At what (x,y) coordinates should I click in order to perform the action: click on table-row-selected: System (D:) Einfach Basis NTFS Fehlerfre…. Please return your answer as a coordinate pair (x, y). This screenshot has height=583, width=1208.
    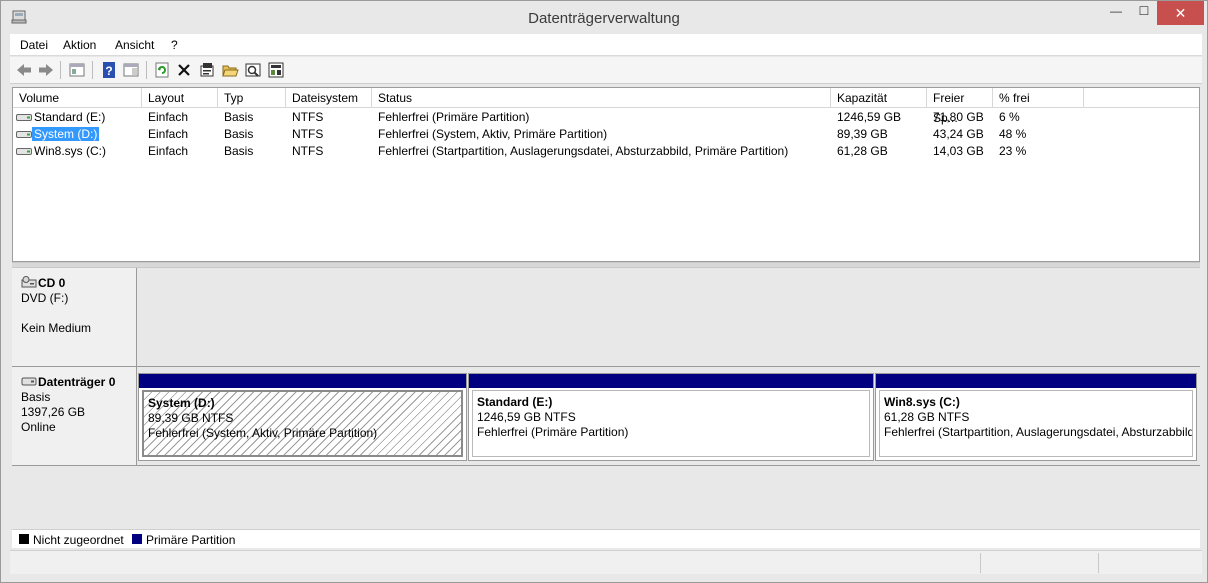
    Looking at the image, I should click on (606, 134).